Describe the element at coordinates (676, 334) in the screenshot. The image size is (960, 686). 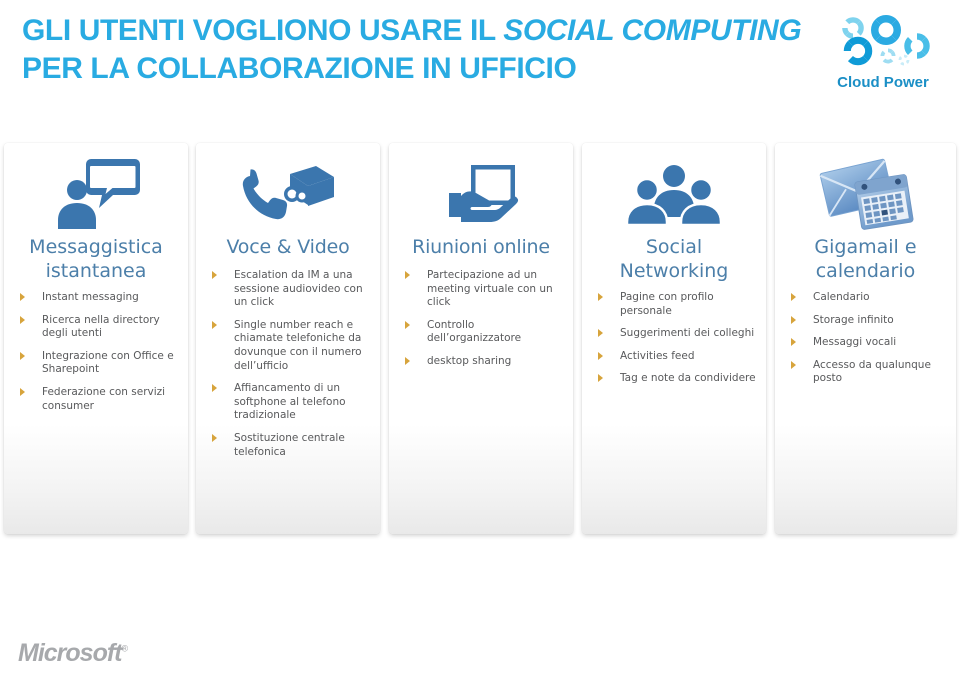
I see `list-item: Suggerimenti dei colleghi` at that location.